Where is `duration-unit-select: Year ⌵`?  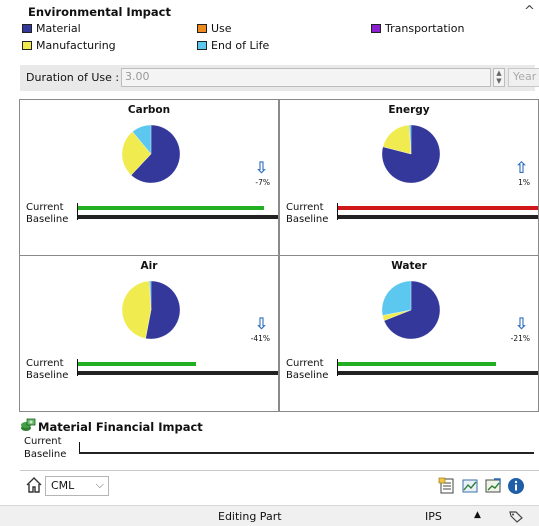
duration-unit-select: Year ⌵ is located at coordinates (523, 77).